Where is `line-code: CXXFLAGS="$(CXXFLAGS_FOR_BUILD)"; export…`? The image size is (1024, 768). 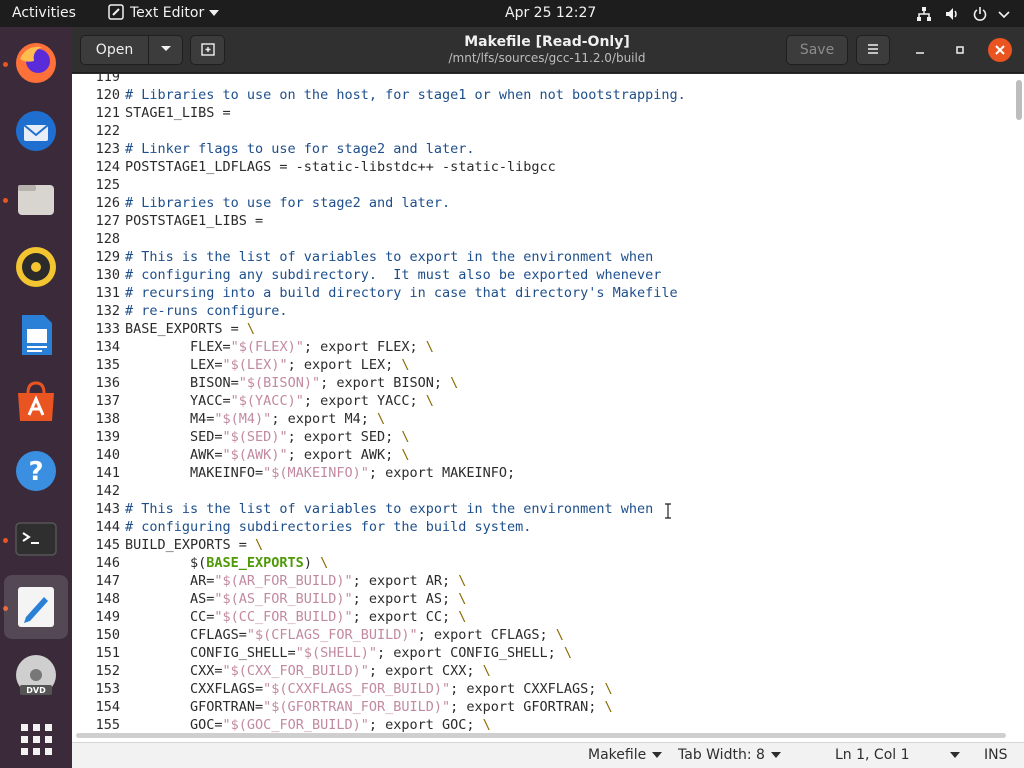 line-code: CXXFLAGS="$(CXXFLAGS_FOR_BUILD)"; export… is located at coordinates (366, 689).